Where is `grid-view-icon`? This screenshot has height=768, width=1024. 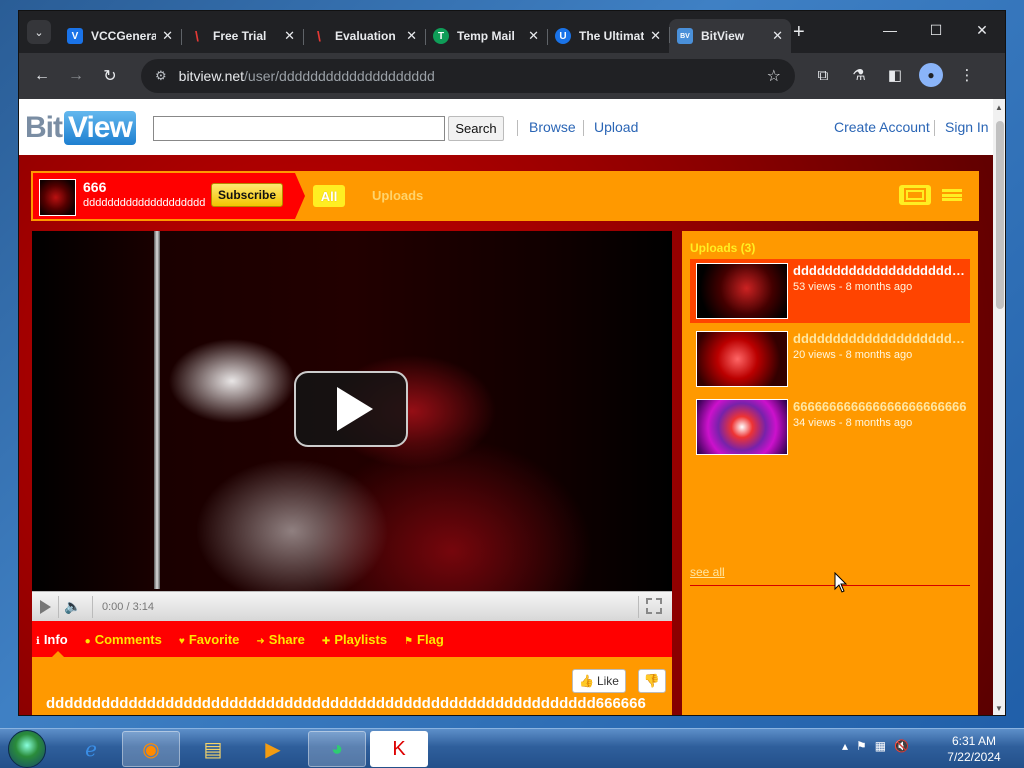
grid-view-icon is located at coordinates (915, 195).